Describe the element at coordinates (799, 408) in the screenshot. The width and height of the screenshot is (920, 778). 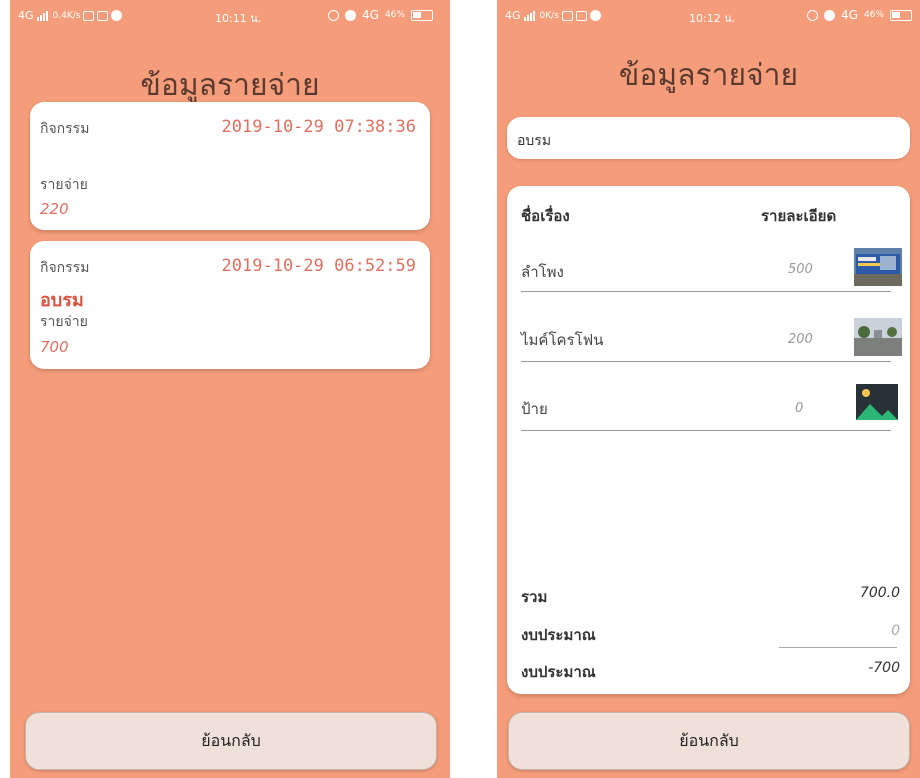
I see `item-price: 0` at that location.